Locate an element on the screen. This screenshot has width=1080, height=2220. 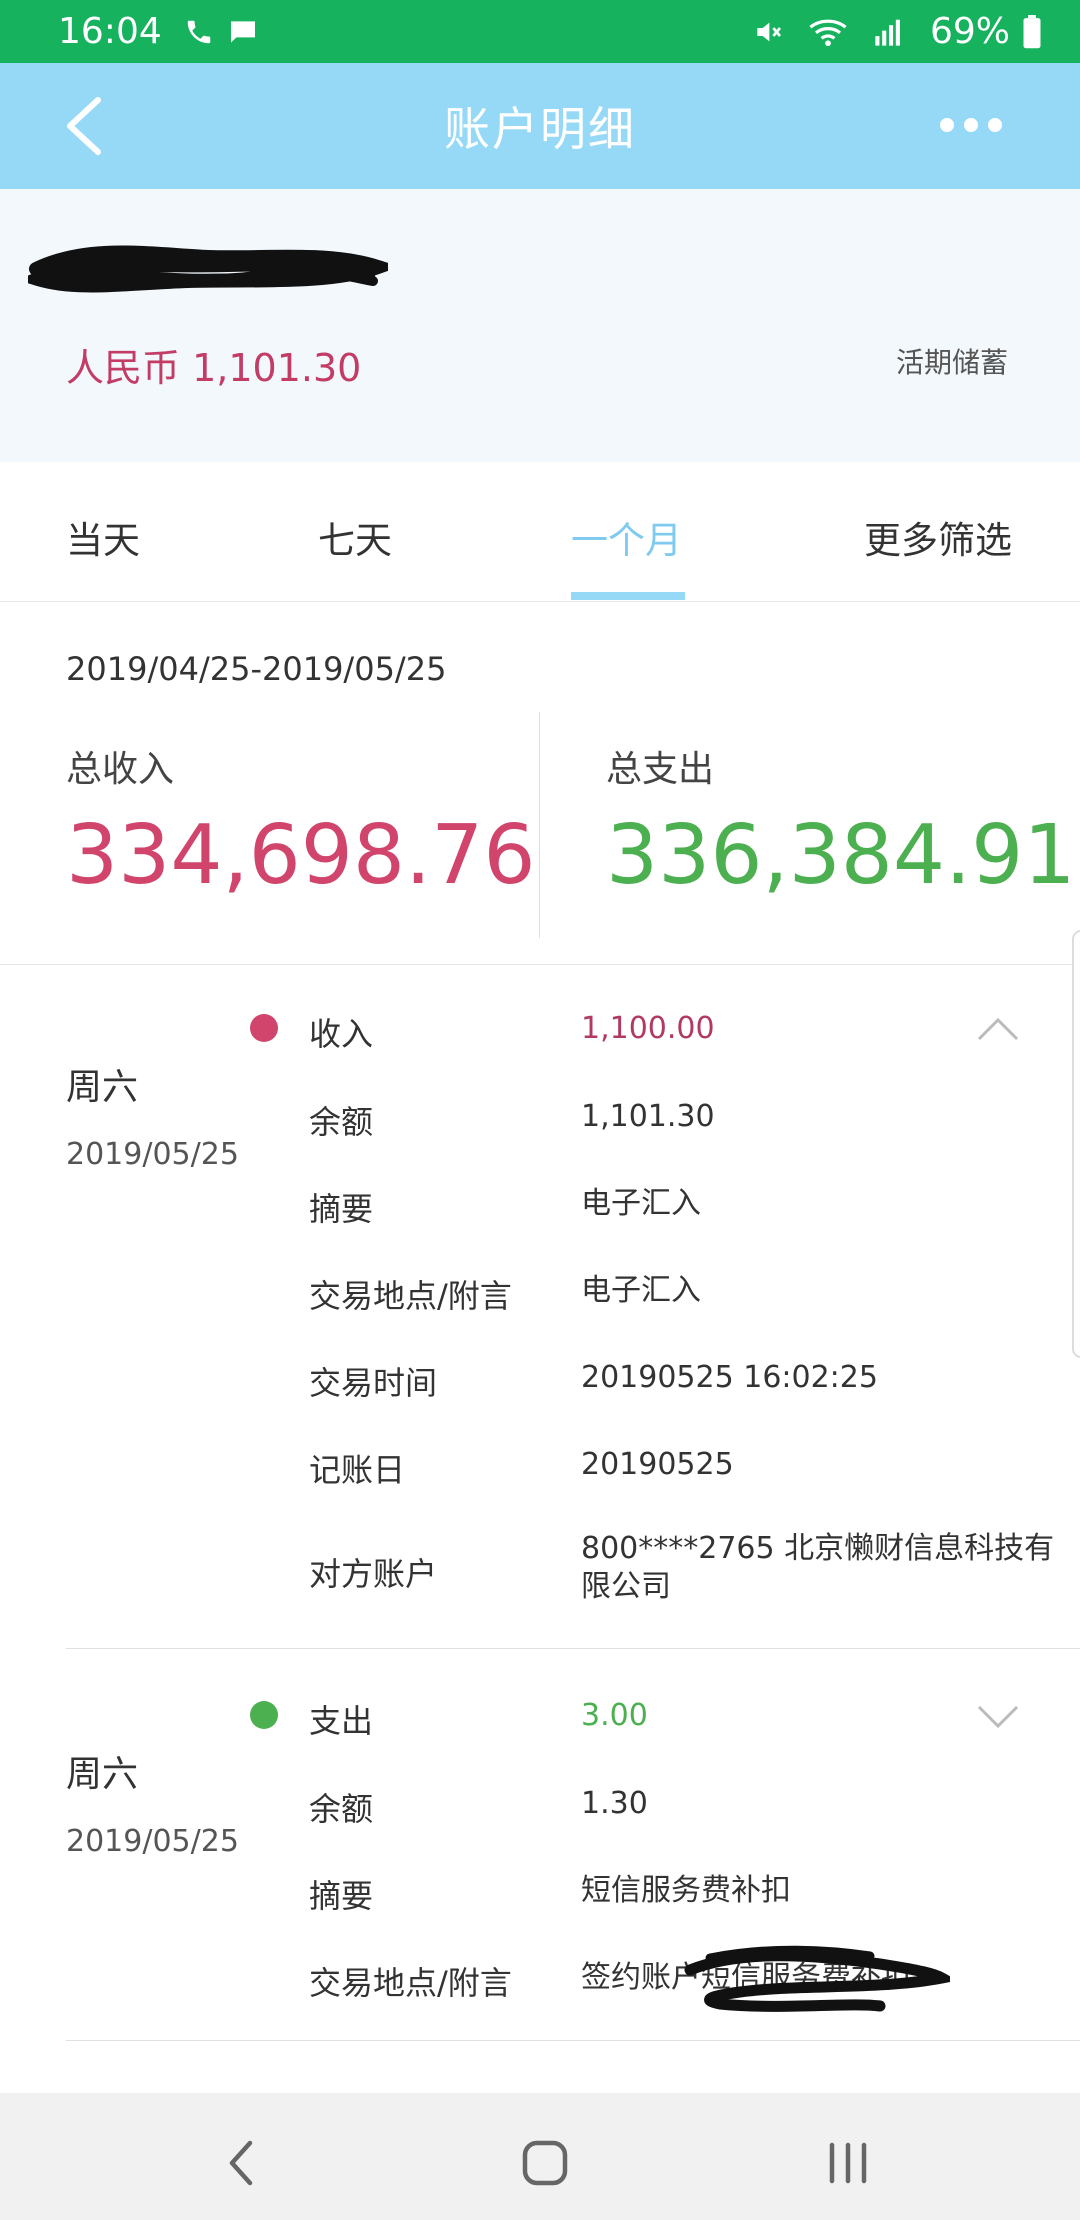
chevron-left-icon is located at coordinates (84, 126).